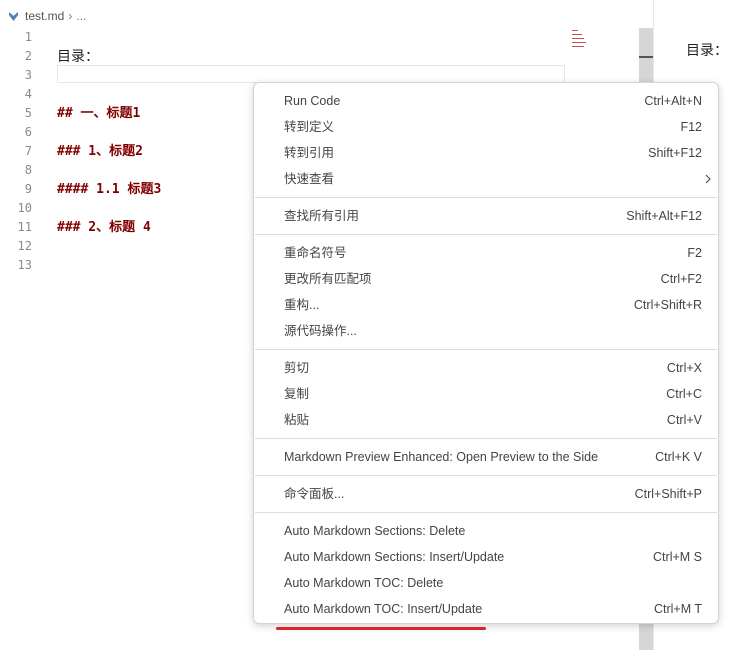 This screenshot has width=743, height=650. I want to click on menu-item: 剪切 Ctrl+X, so click(486, 368).